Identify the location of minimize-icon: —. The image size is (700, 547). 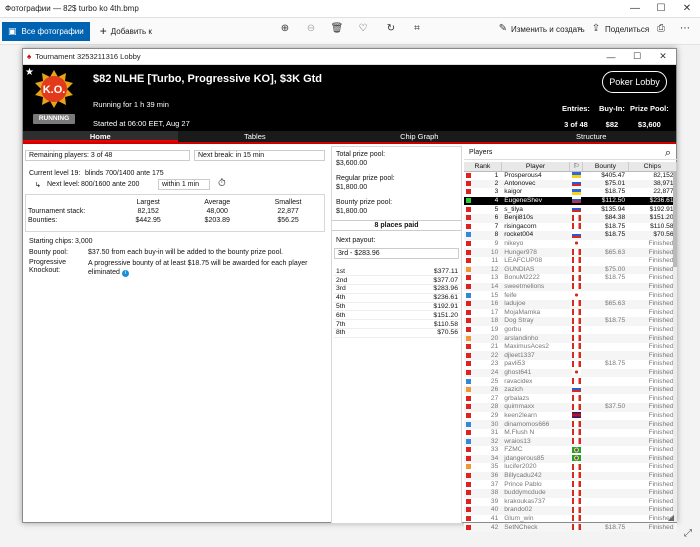
(635, 9).